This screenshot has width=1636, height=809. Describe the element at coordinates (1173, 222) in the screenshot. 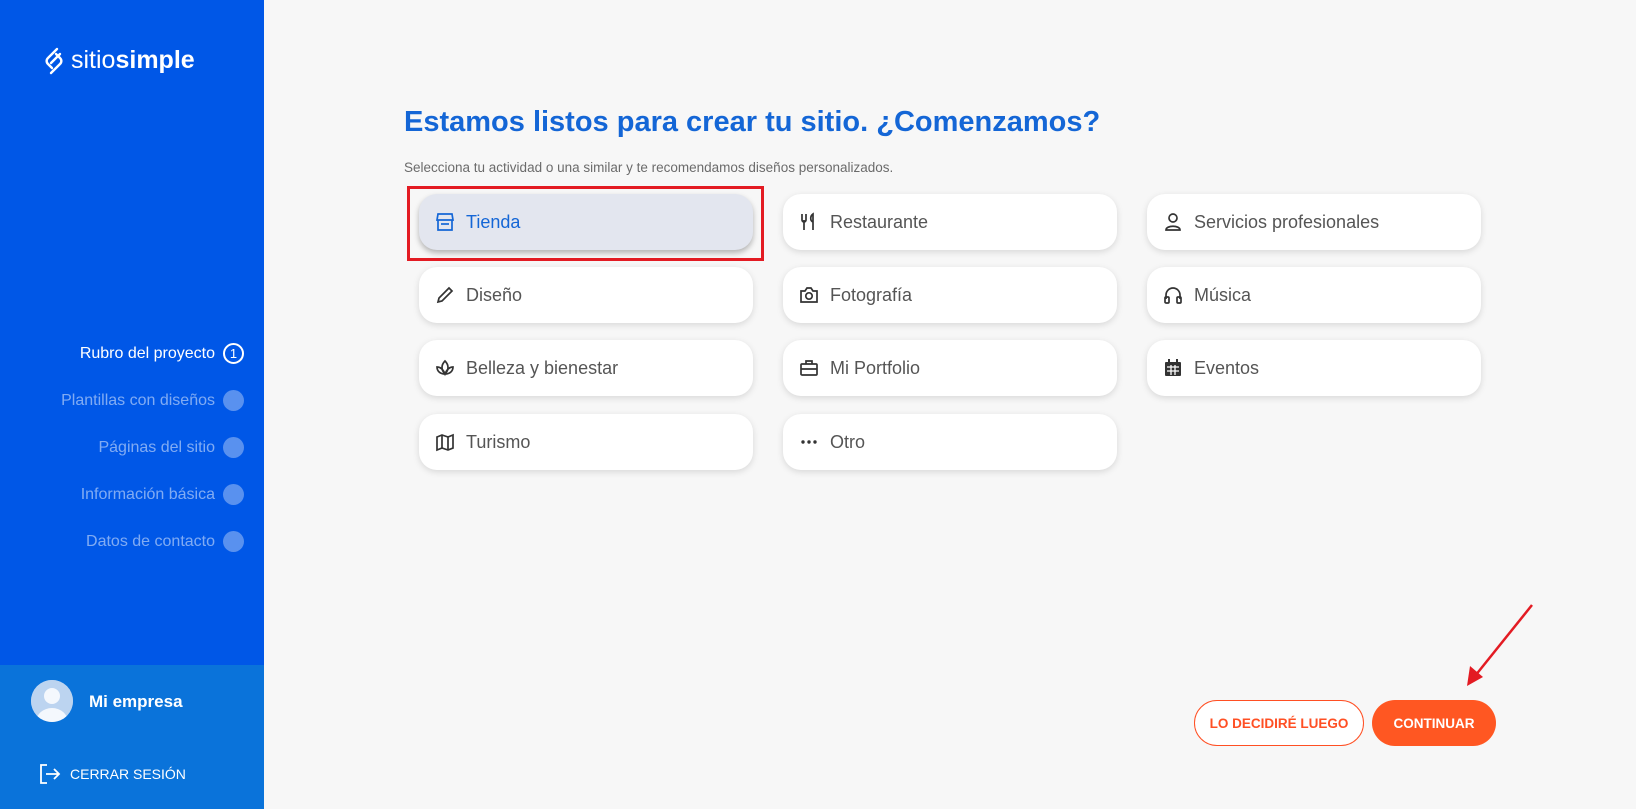

I see `professional-icon` at that location.